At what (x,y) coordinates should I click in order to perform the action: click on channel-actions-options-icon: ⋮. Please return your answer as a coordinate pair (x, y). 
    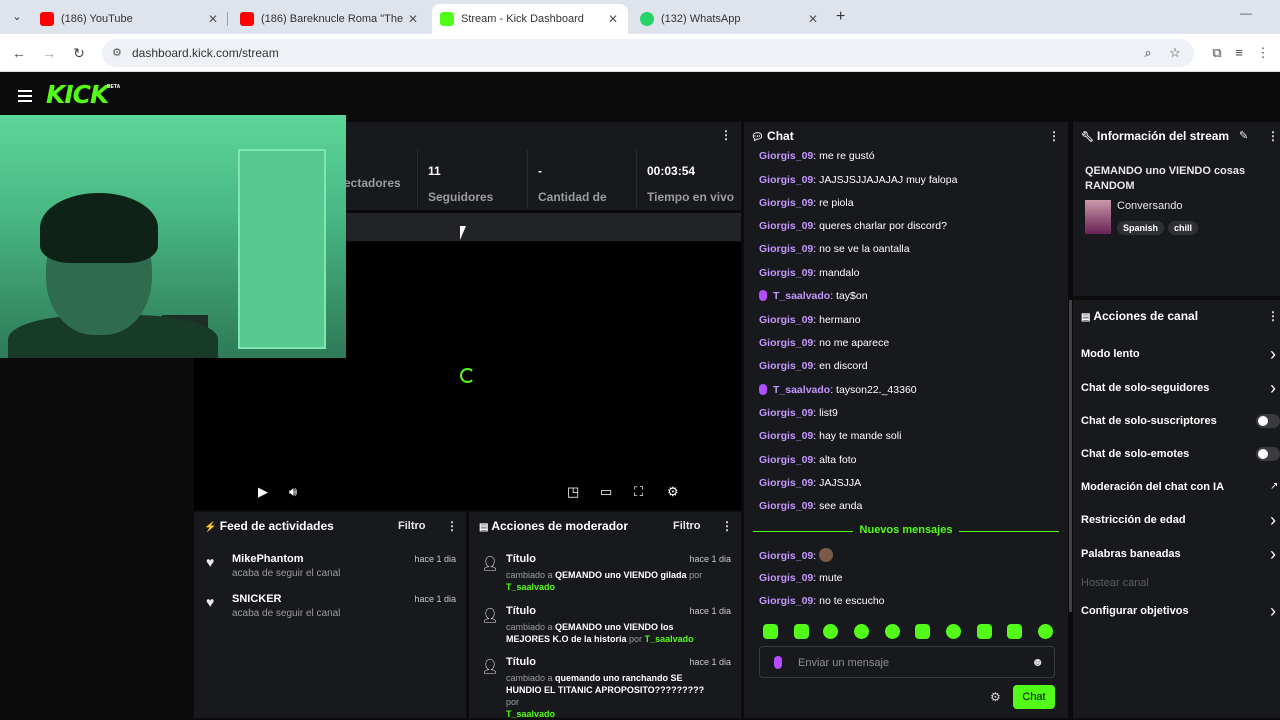
    Looking at the image, I should click on (1273, 316).